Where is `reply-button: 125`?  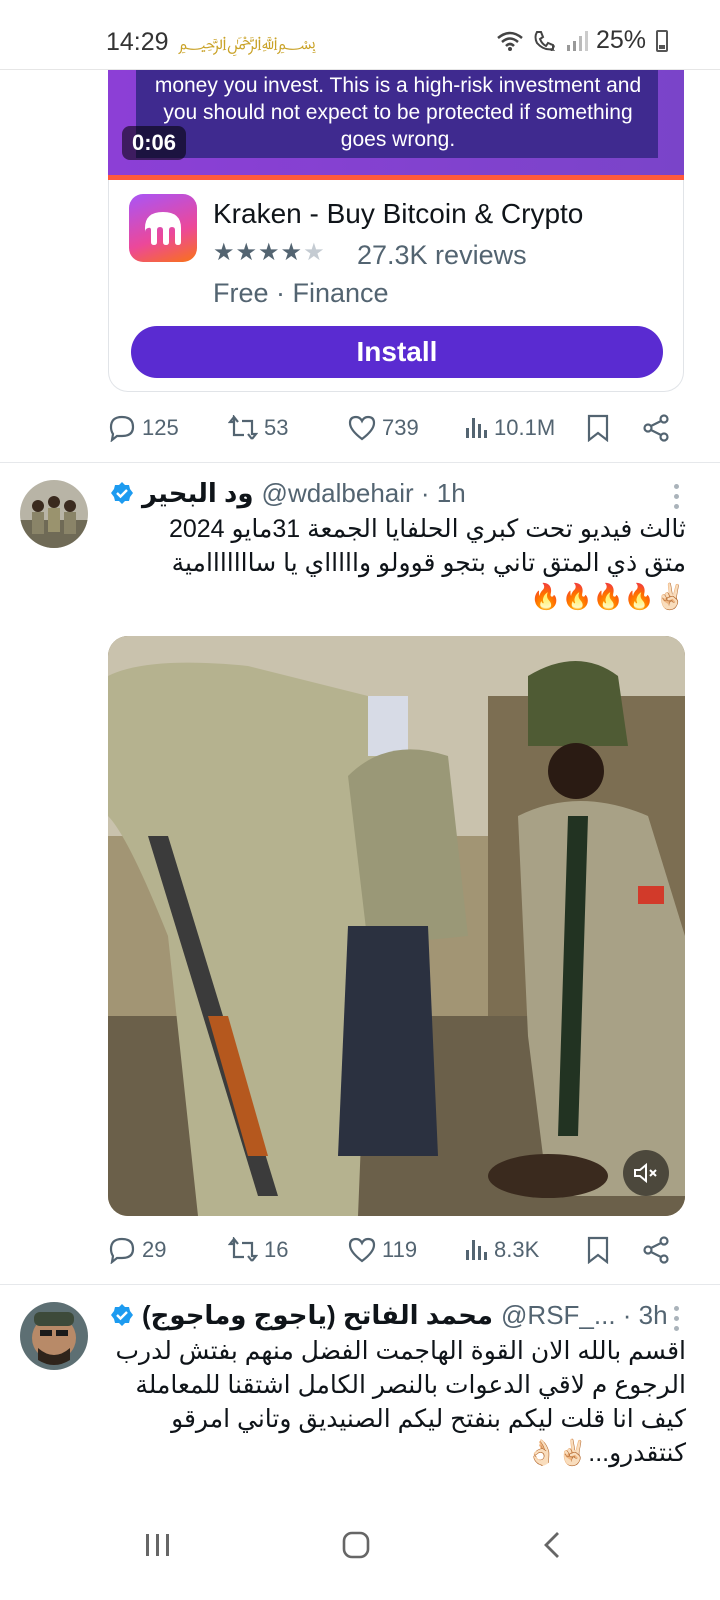 reply-button: 125 is located at coordinates (143, 428).